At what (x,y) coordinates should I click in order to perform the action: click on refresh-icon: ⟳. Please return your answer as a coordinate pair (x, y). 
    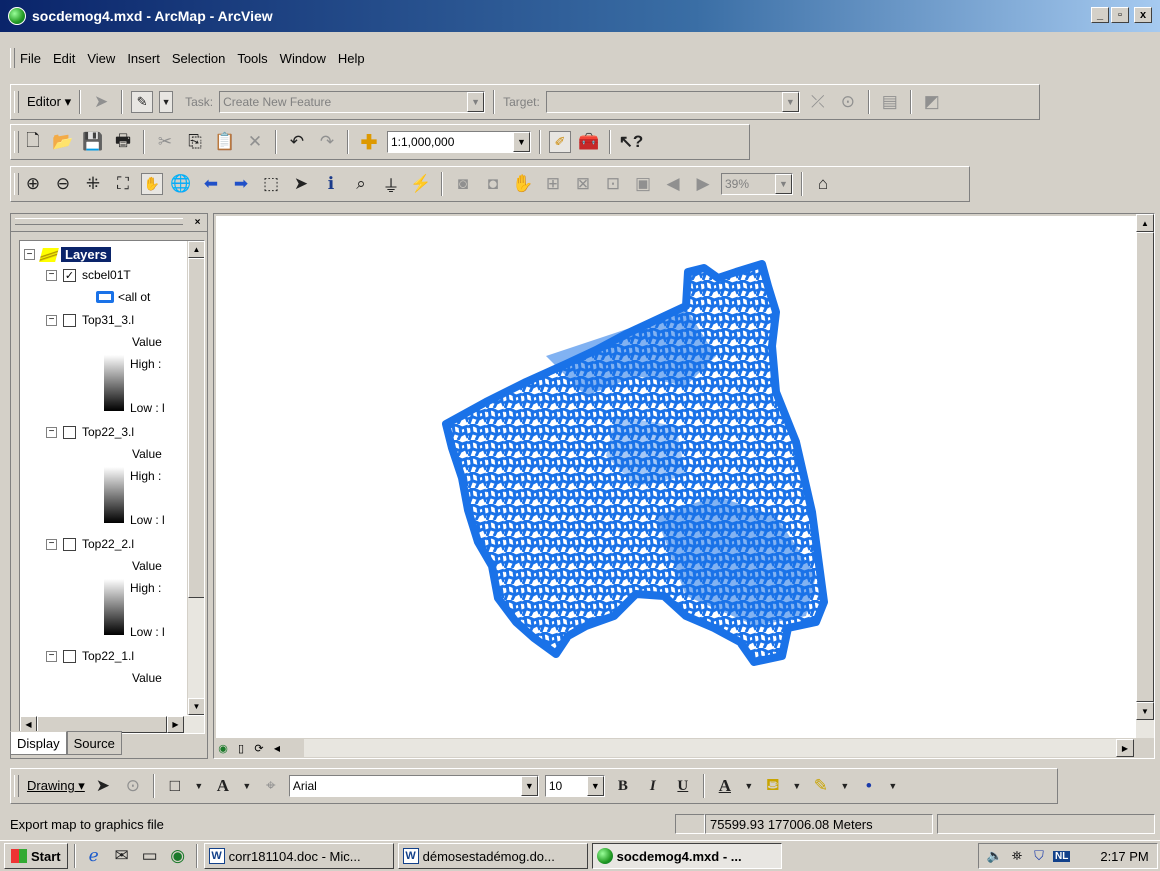
    Looking at the image, I should click on (259, 748).